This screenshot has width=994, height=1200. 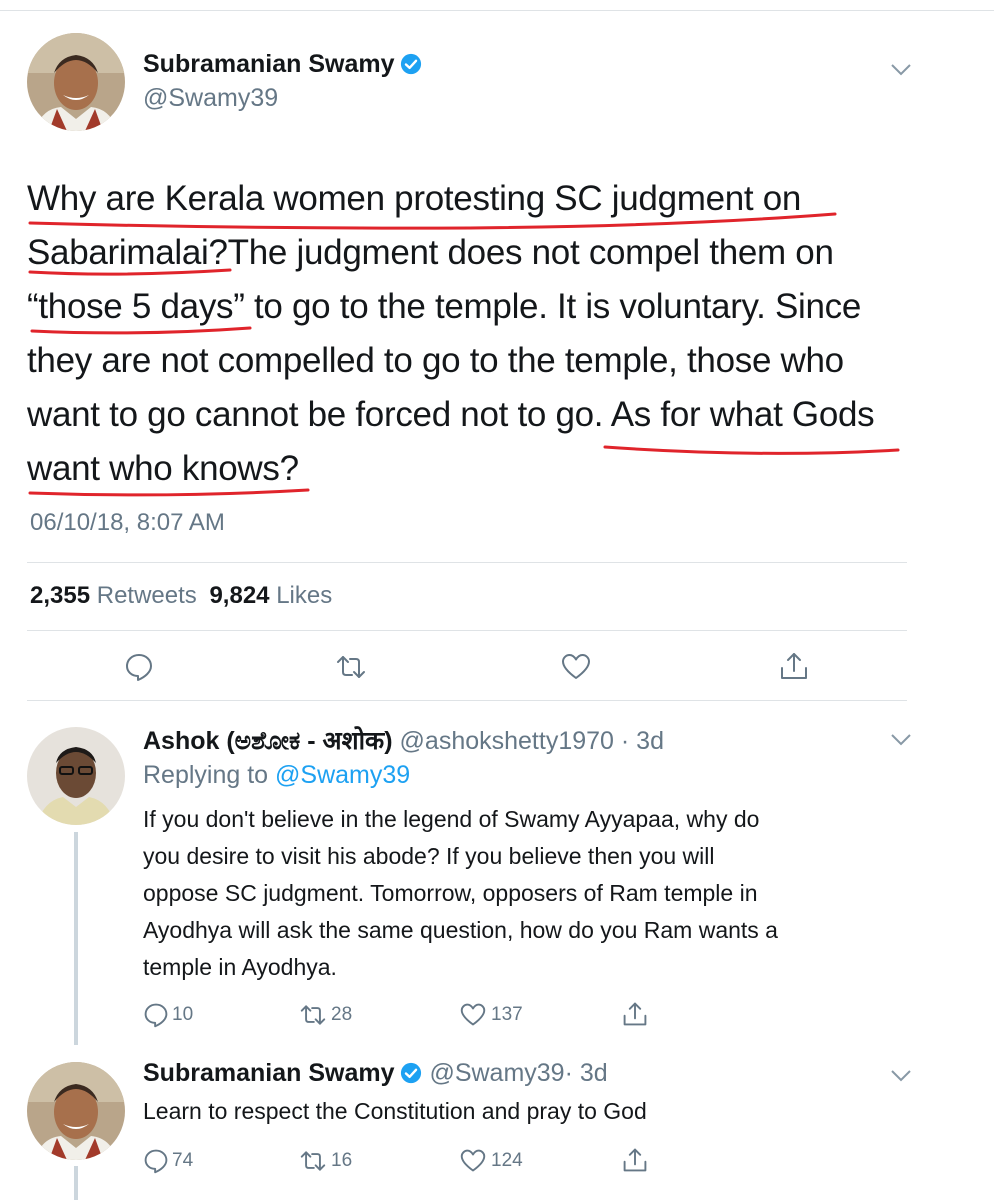 I want to click on likes-count: 9,824, so click(x=239, y=595).